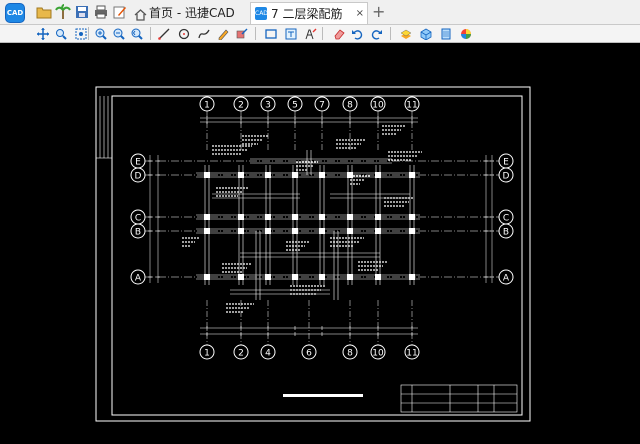  Describe the element at coordinates (101, 33) in the screenshot. I see `zoom-in-icon` at that location.